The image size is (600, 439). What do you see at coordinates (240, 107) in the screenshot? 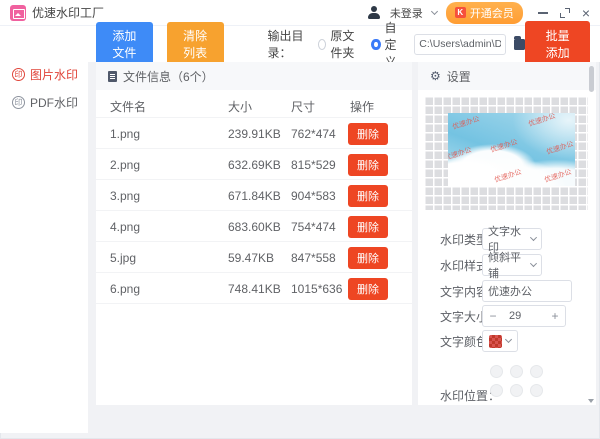
I see `column-size: 大小` at bounding box center [240, 107].